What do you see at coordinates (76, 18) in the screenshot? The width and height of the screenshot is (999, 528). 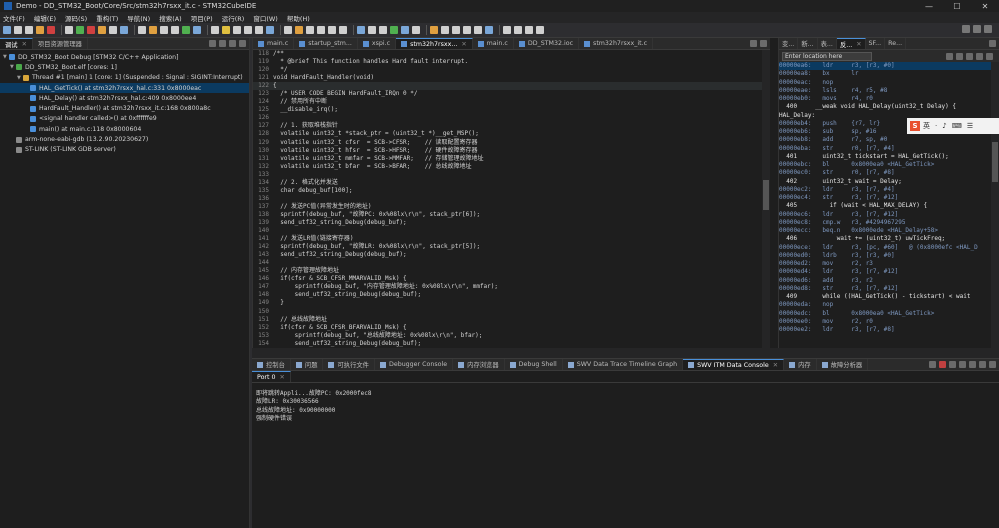 I see `menu-item: 源码(S)` at bounding box center [76, 18].